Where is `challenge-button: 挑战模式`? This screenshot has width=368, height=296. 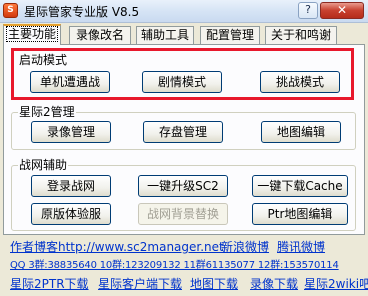 challenge-button: 挑战模式 is located at coordinates (300, 82).